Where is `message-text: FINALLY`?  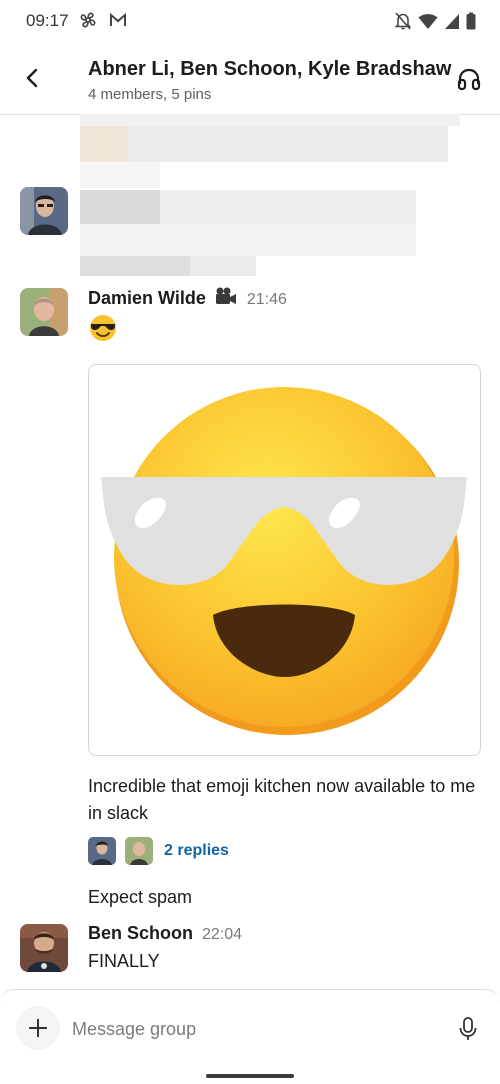
message-text: FINALLY is located at coordinates (124, 961).